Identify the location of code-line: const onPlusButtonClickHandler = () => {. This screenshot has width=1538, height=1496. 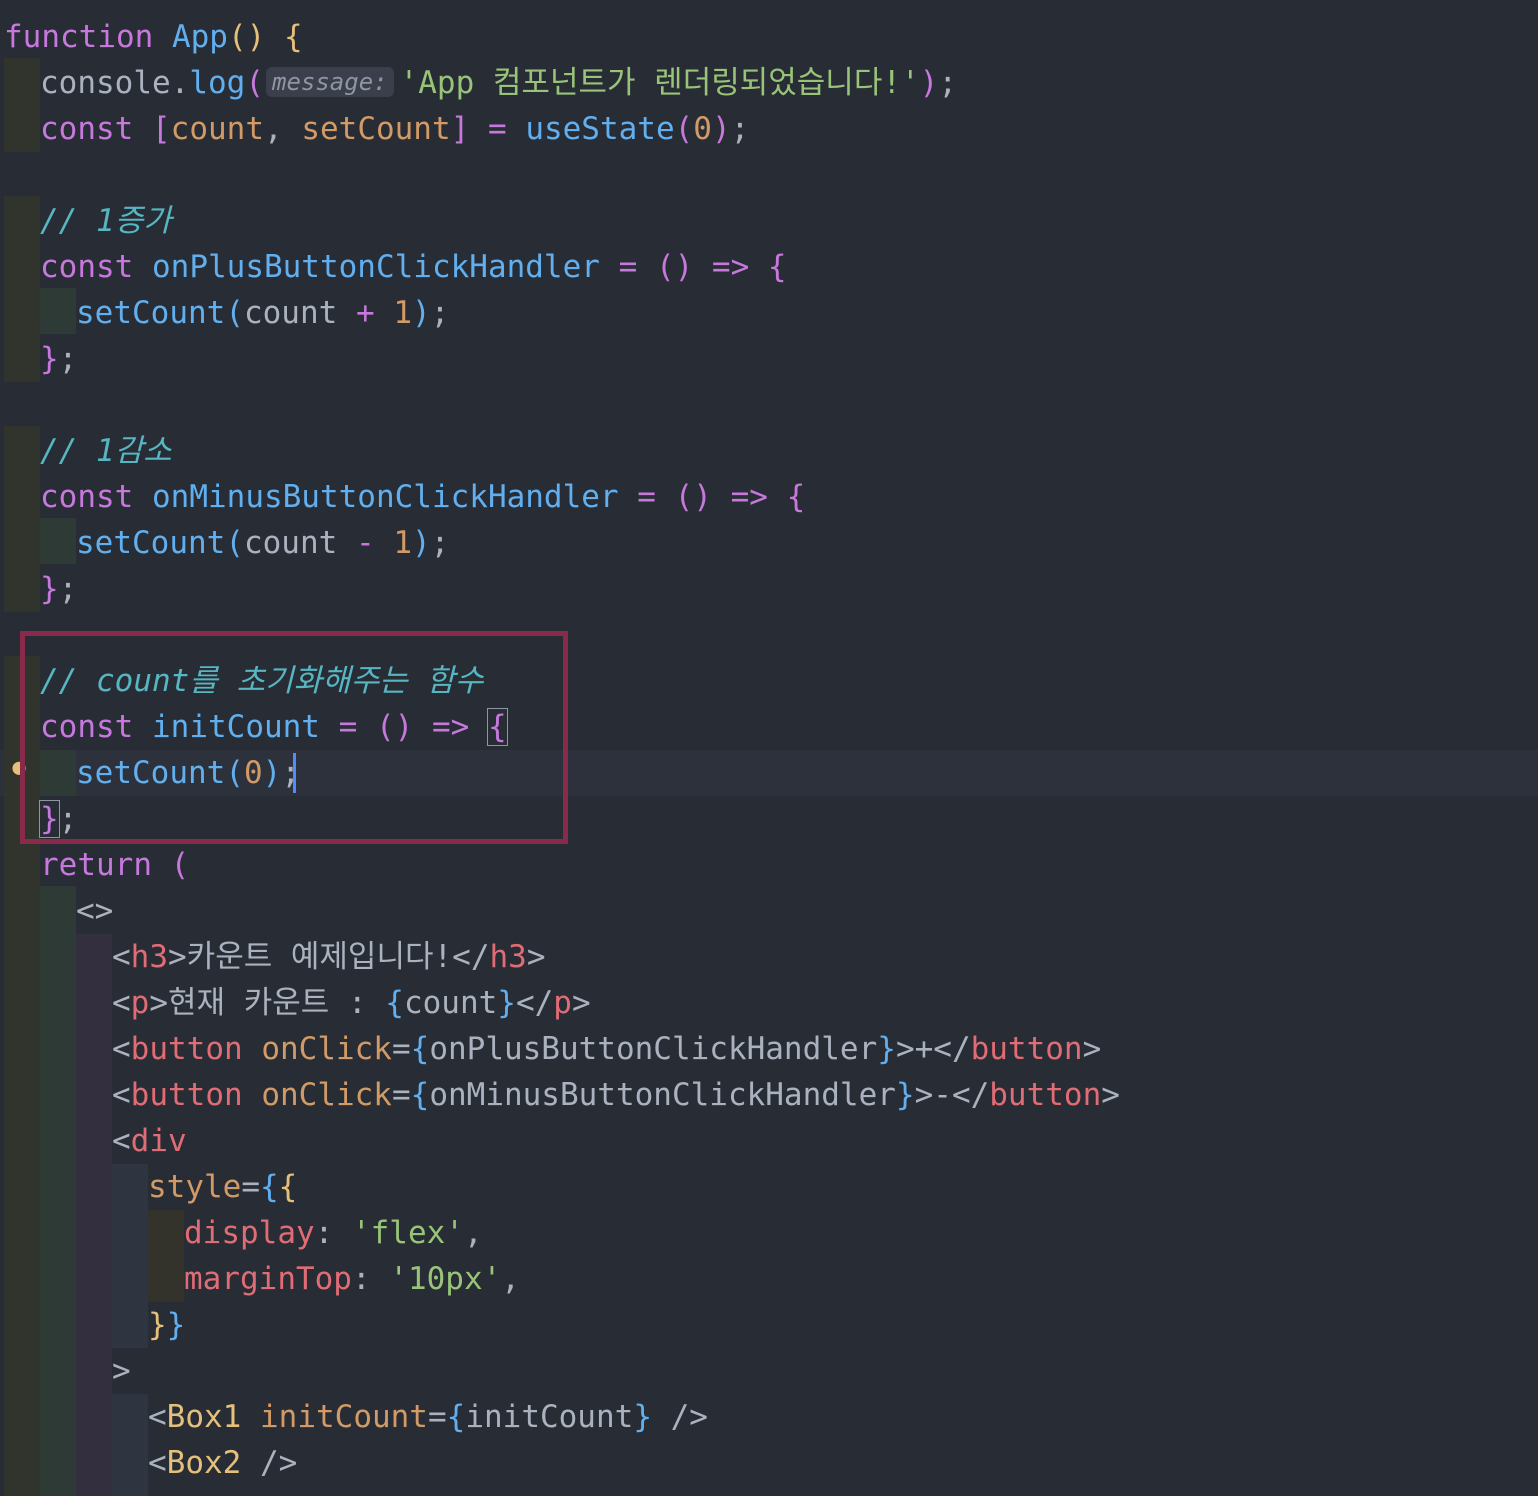
(413, 267).